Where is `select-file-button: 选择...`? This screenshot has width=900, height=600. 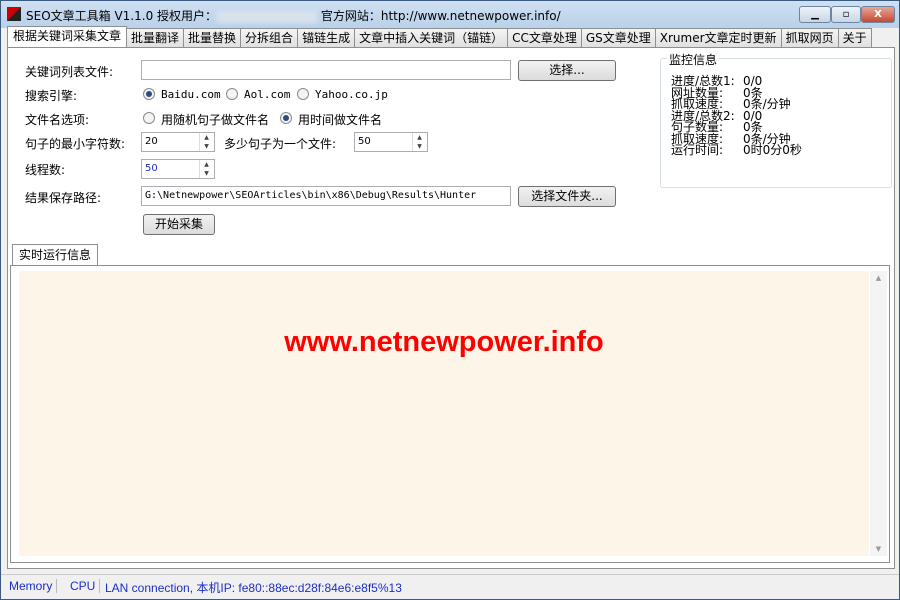 select-file-button: 选择... is located at coordinates (567, 70).